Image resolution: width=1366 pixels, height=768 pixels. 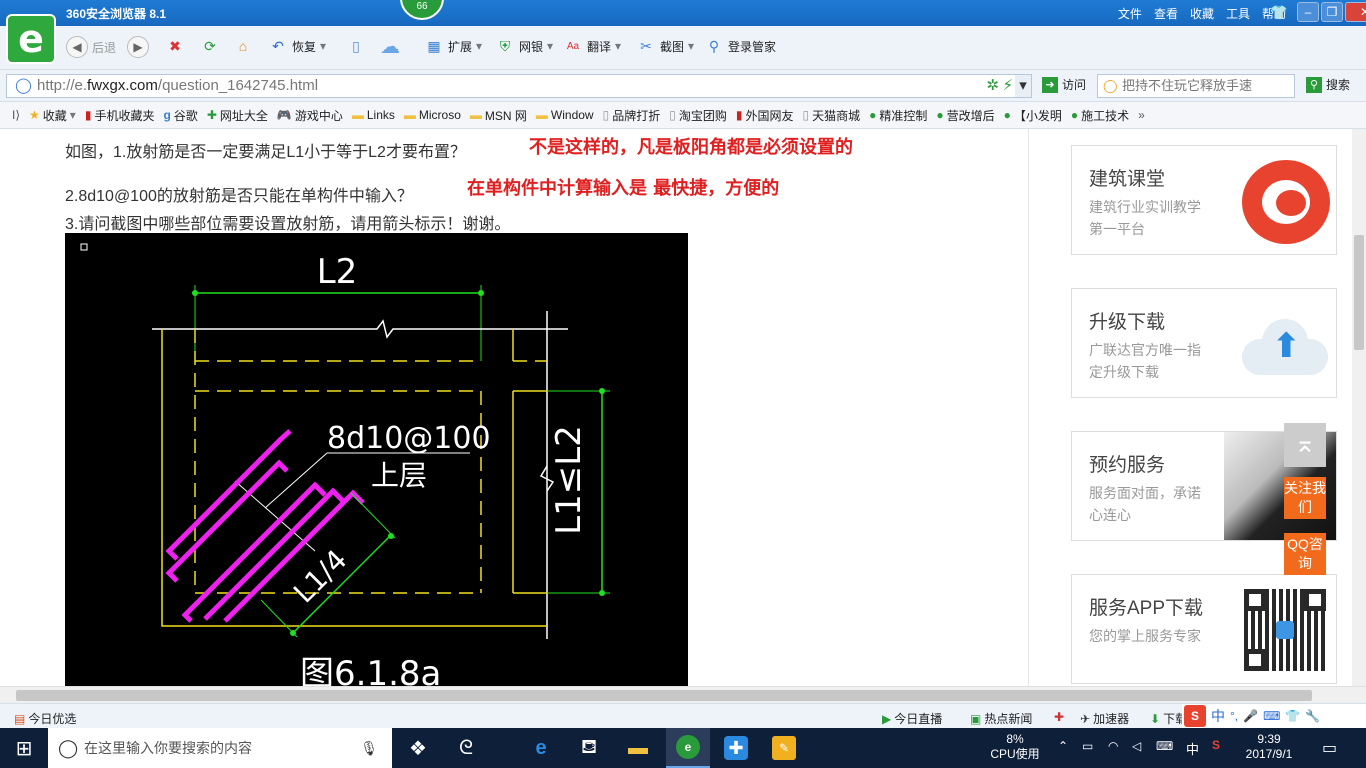 I want to click on screenshot-button: ✂ 截图 ▾, so click(x=665, y=46).